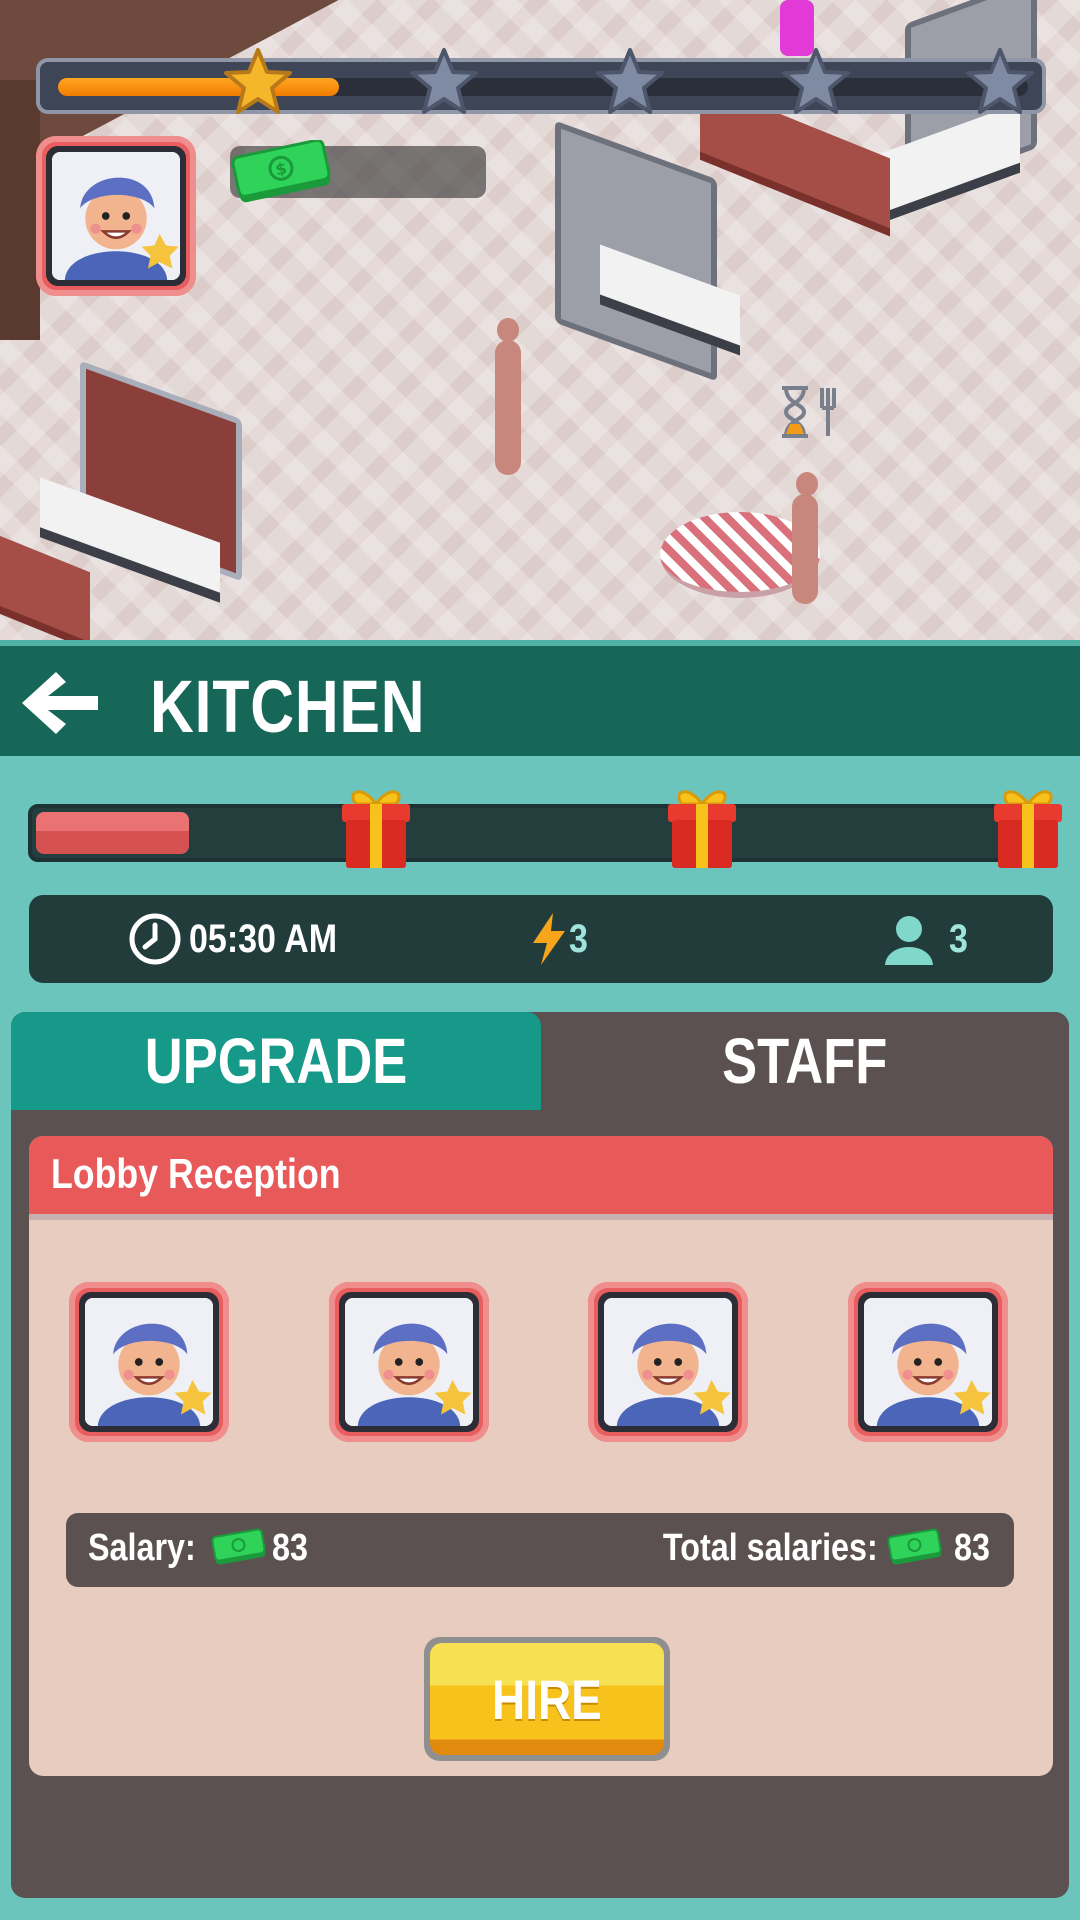  I want to click on star-rating-hud, so click(541, 83).